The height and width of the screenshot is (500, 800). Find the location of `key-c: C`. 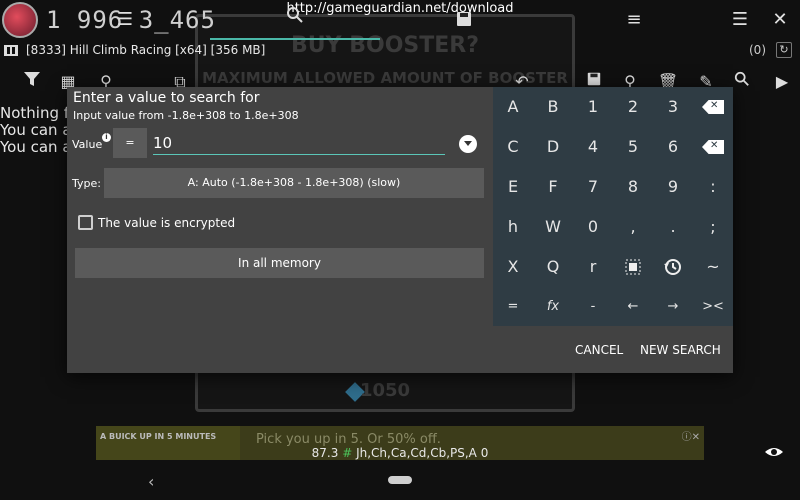

key-c: C is located at coordinates (513, 147).